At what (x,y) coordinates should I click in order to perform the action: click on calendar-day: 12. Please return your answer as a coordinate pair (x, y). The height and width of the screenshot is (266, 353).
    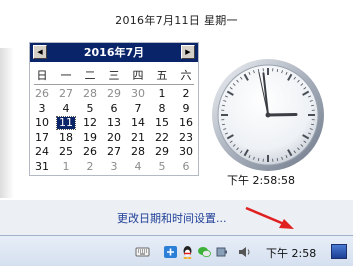
    Looking at the image, I should click on (90, 123).